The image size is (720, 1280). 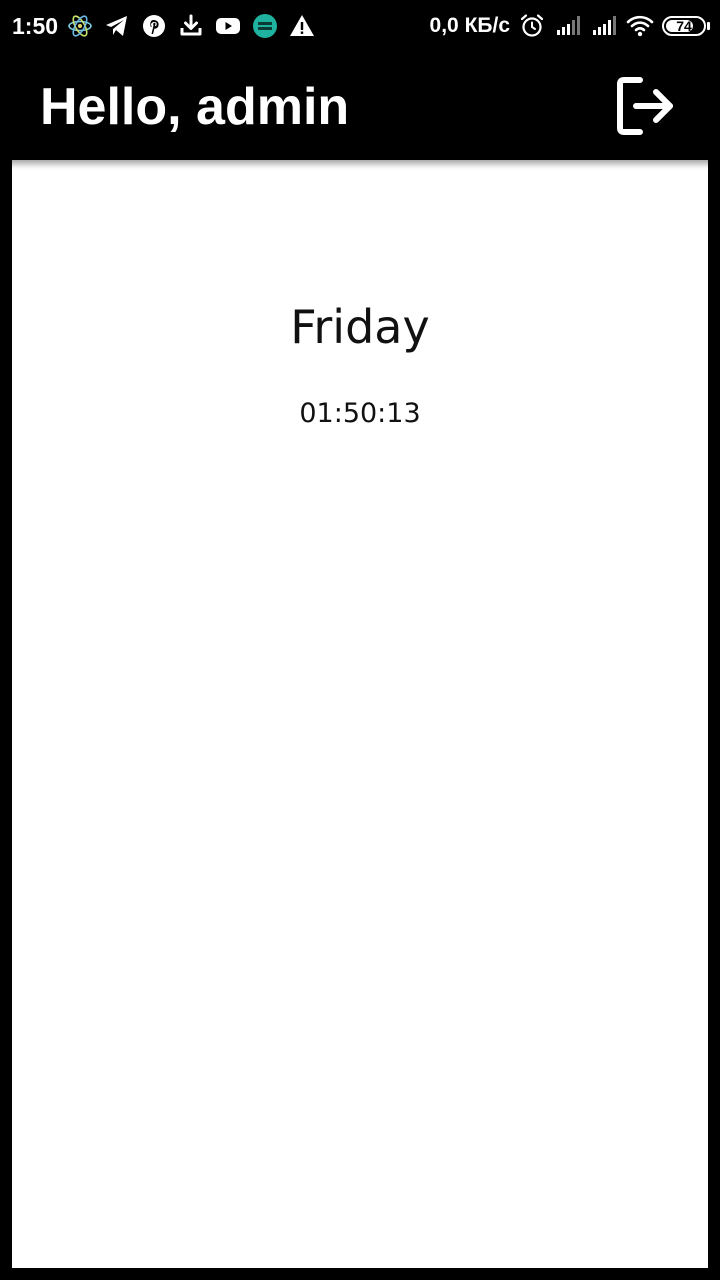 What do you see at coordinates (116, 26) in the screenshot?
I see `telegram-icon` at bounding box center [116, 26].